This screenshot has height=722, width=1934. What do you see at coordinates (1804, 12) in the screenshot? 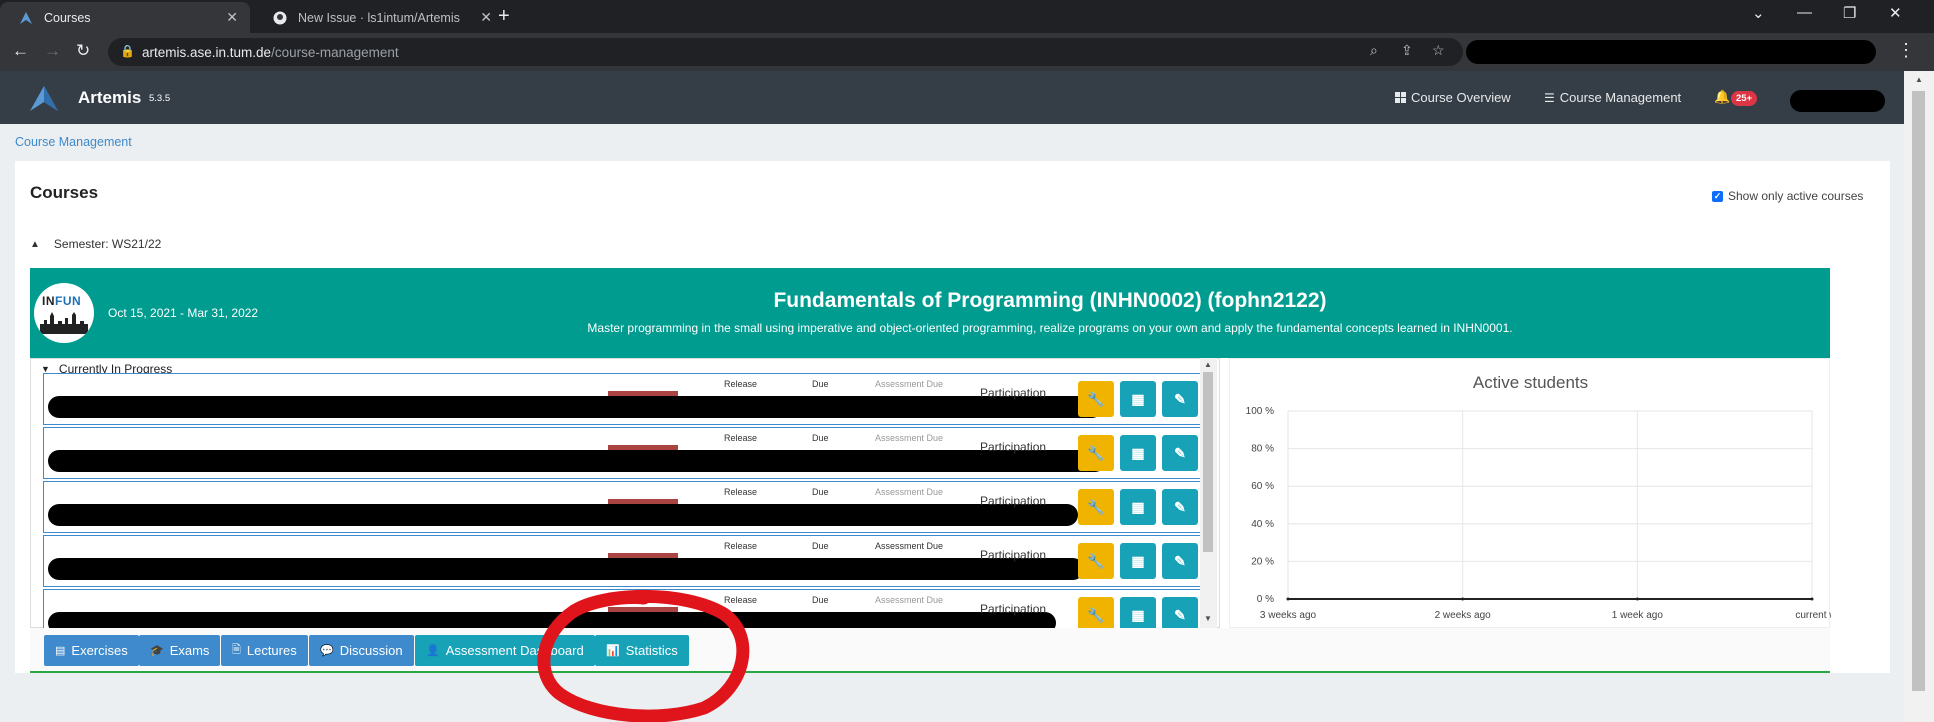
I see `minimize-icon: —` at bounding box center [1804, 12].